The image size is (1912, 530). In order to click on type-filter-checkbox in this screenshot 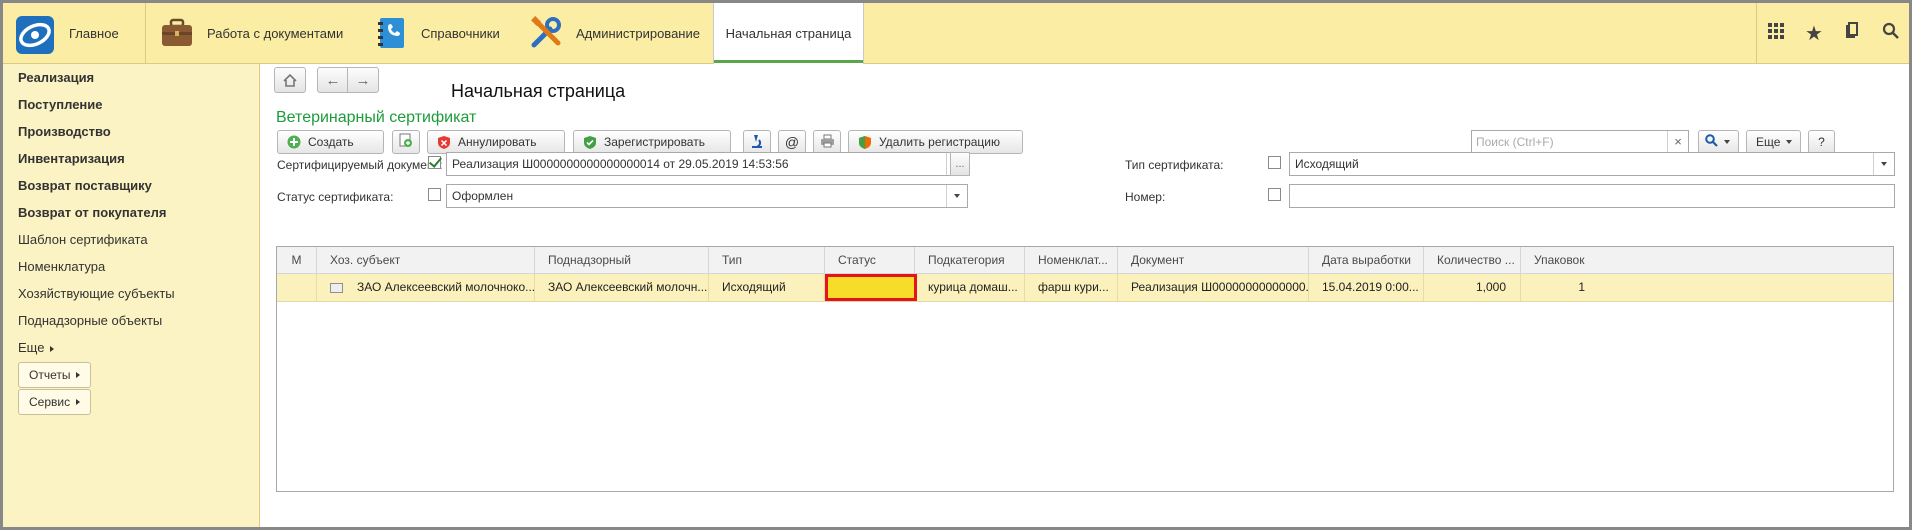, I will do `click(1274, 162)`.